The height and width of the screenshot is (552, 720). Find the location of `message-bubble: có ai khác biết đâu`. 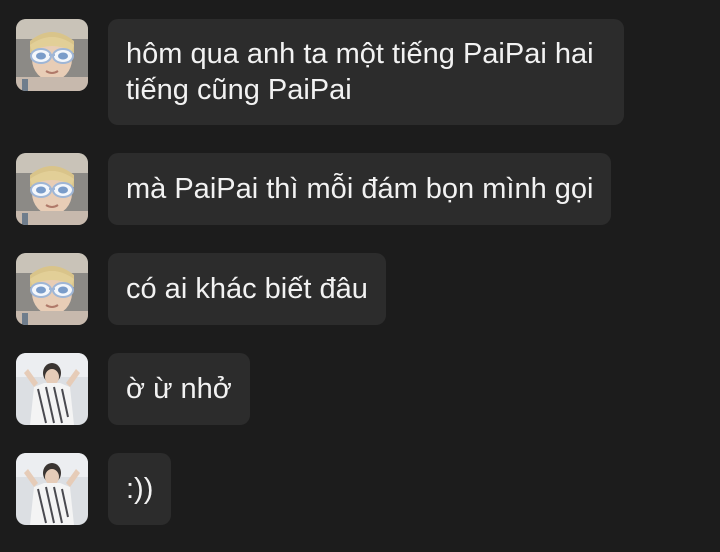

message-bubble: có ai khác biết đâu is located at coordinates (247, 289).